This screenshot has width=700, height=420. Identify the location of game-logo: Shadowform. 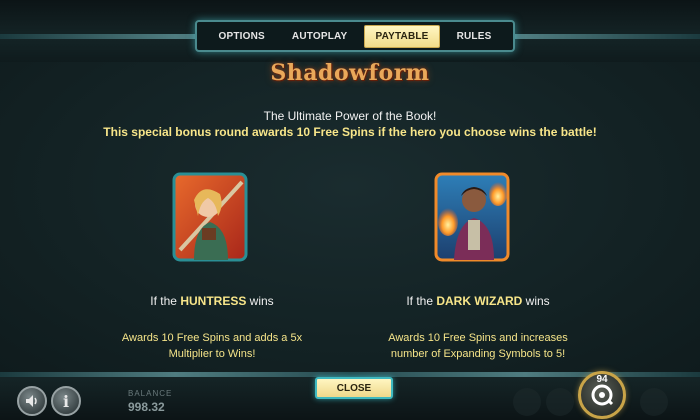
(350, 73).